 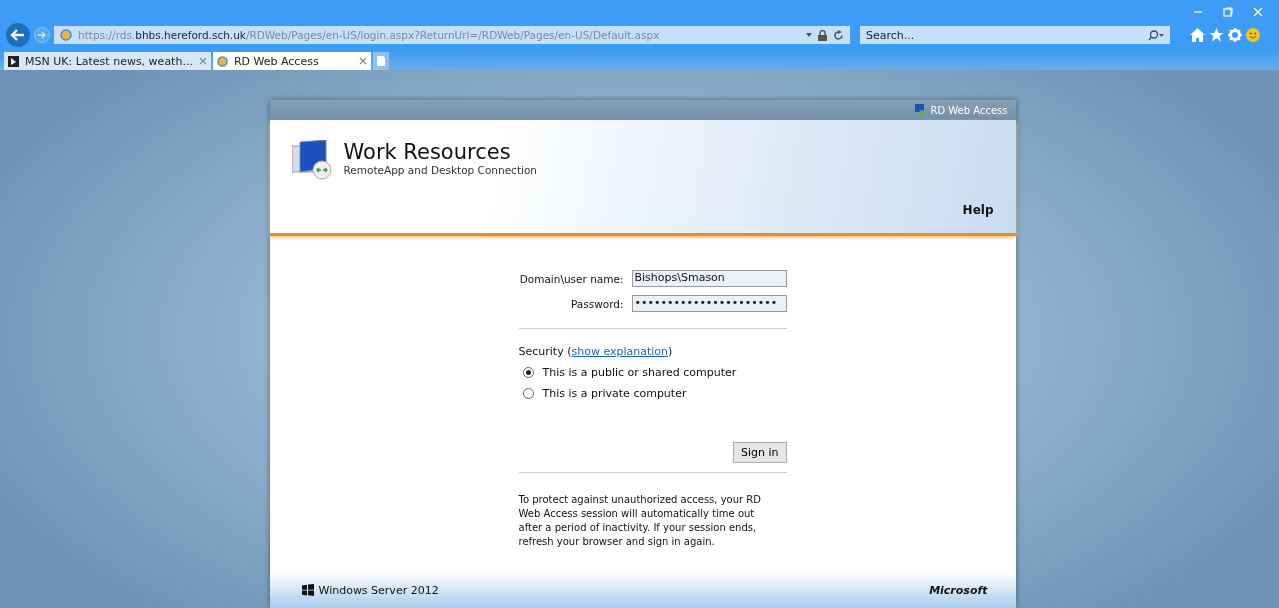 I want to click on windows-logo-icon, so click(x=307, y=590).